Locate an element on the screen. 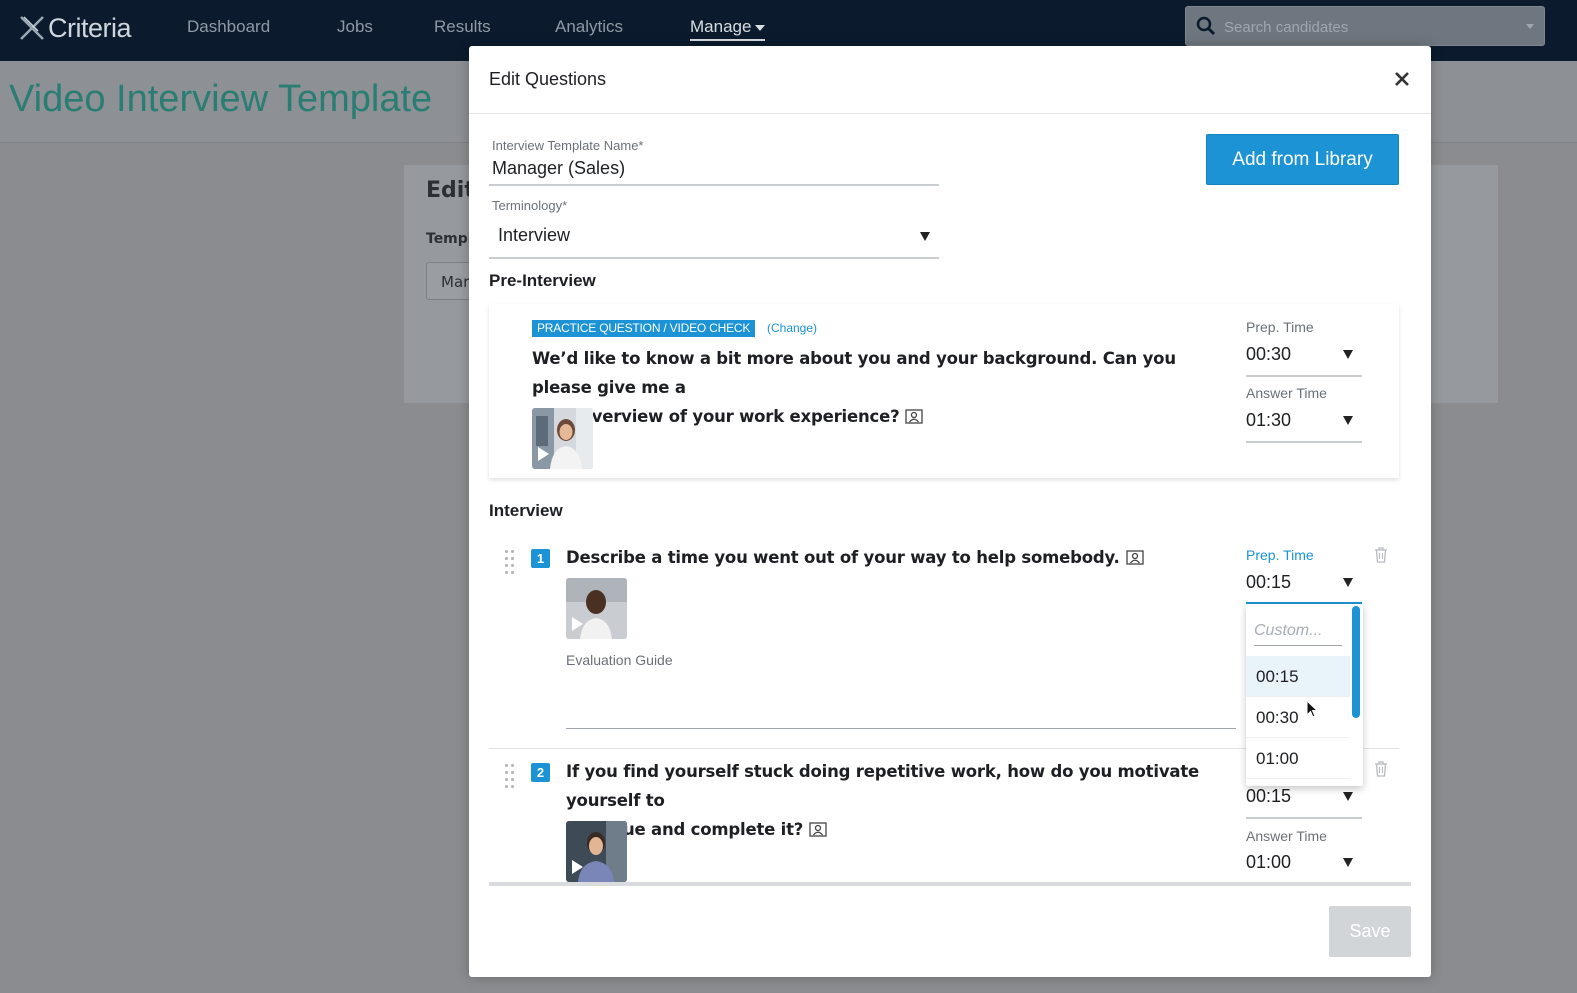 The height and width of the screenshot is (993, 1577). practice-question-badge: PRACTICE QUESTION / VIDEO CHECK is located at coordinates (644, 328).